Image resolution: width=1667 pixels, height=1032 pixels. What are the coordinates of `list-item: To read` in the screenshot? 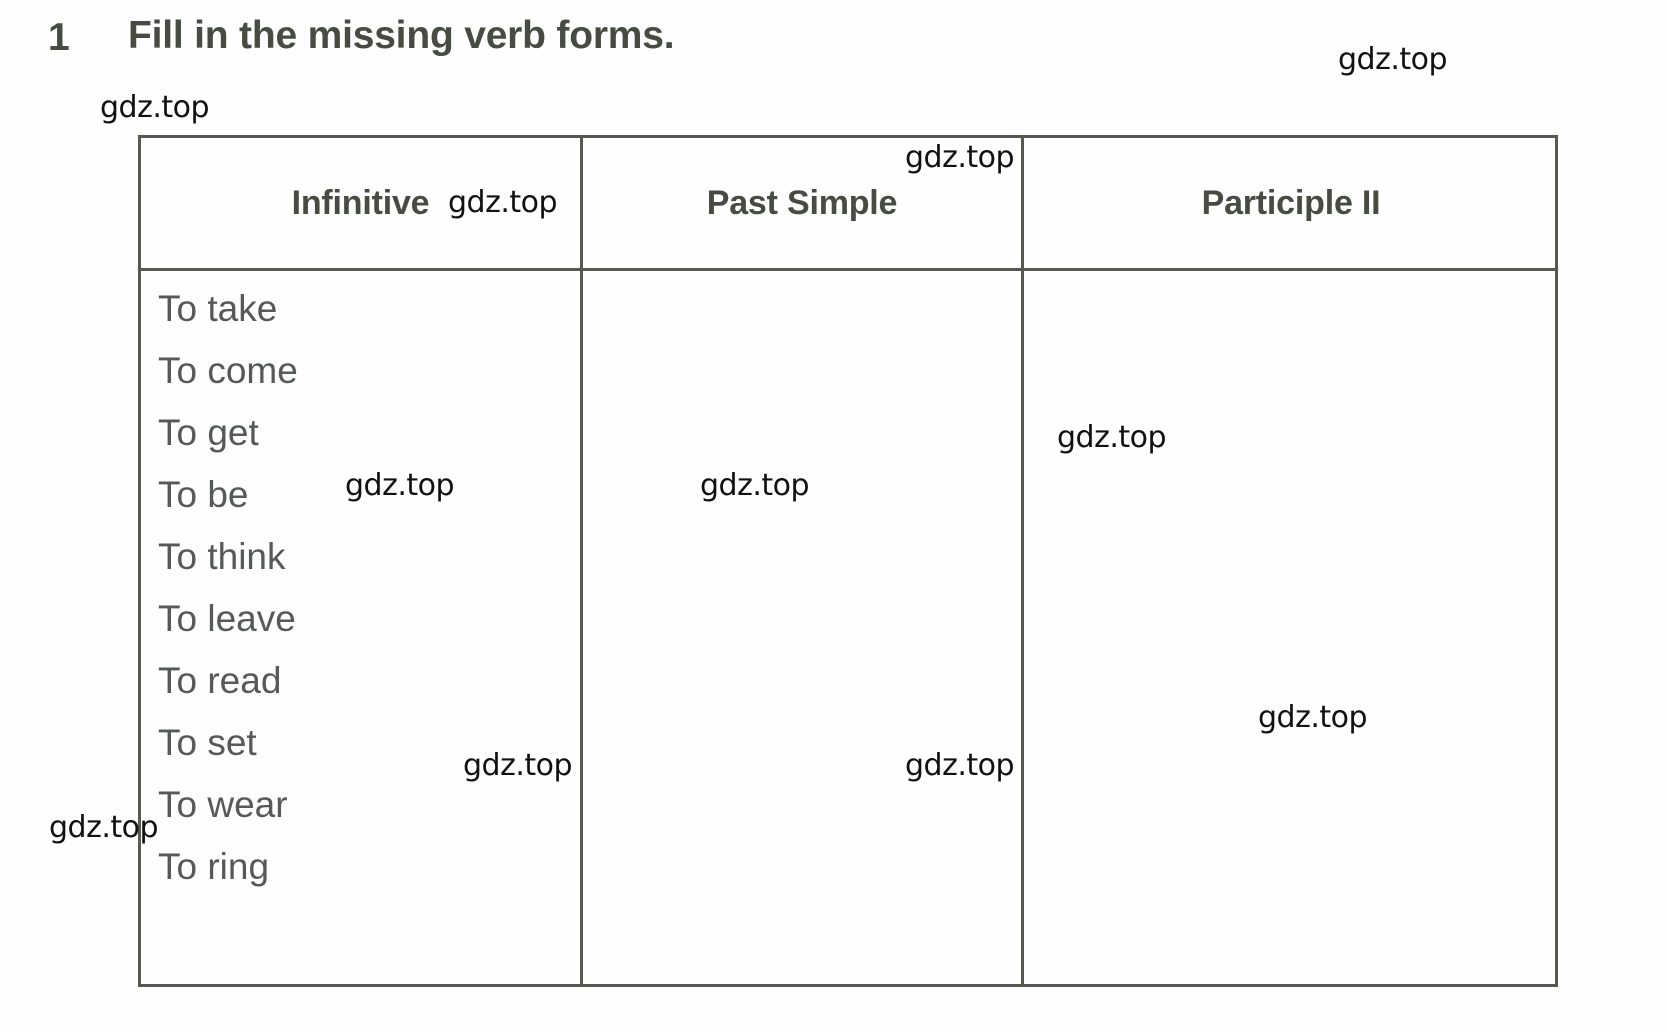 It's located at (220, 680).